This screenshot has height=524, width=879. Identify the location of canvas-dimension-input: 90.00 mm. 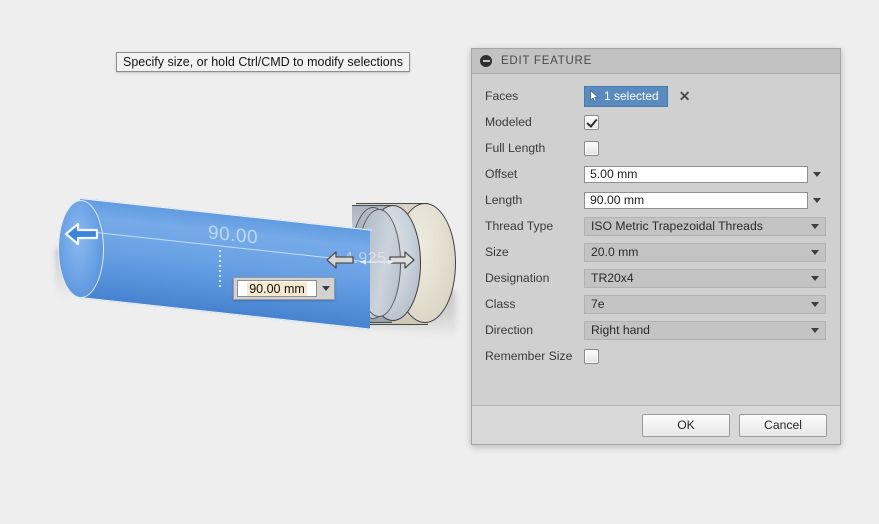
(284, 288).